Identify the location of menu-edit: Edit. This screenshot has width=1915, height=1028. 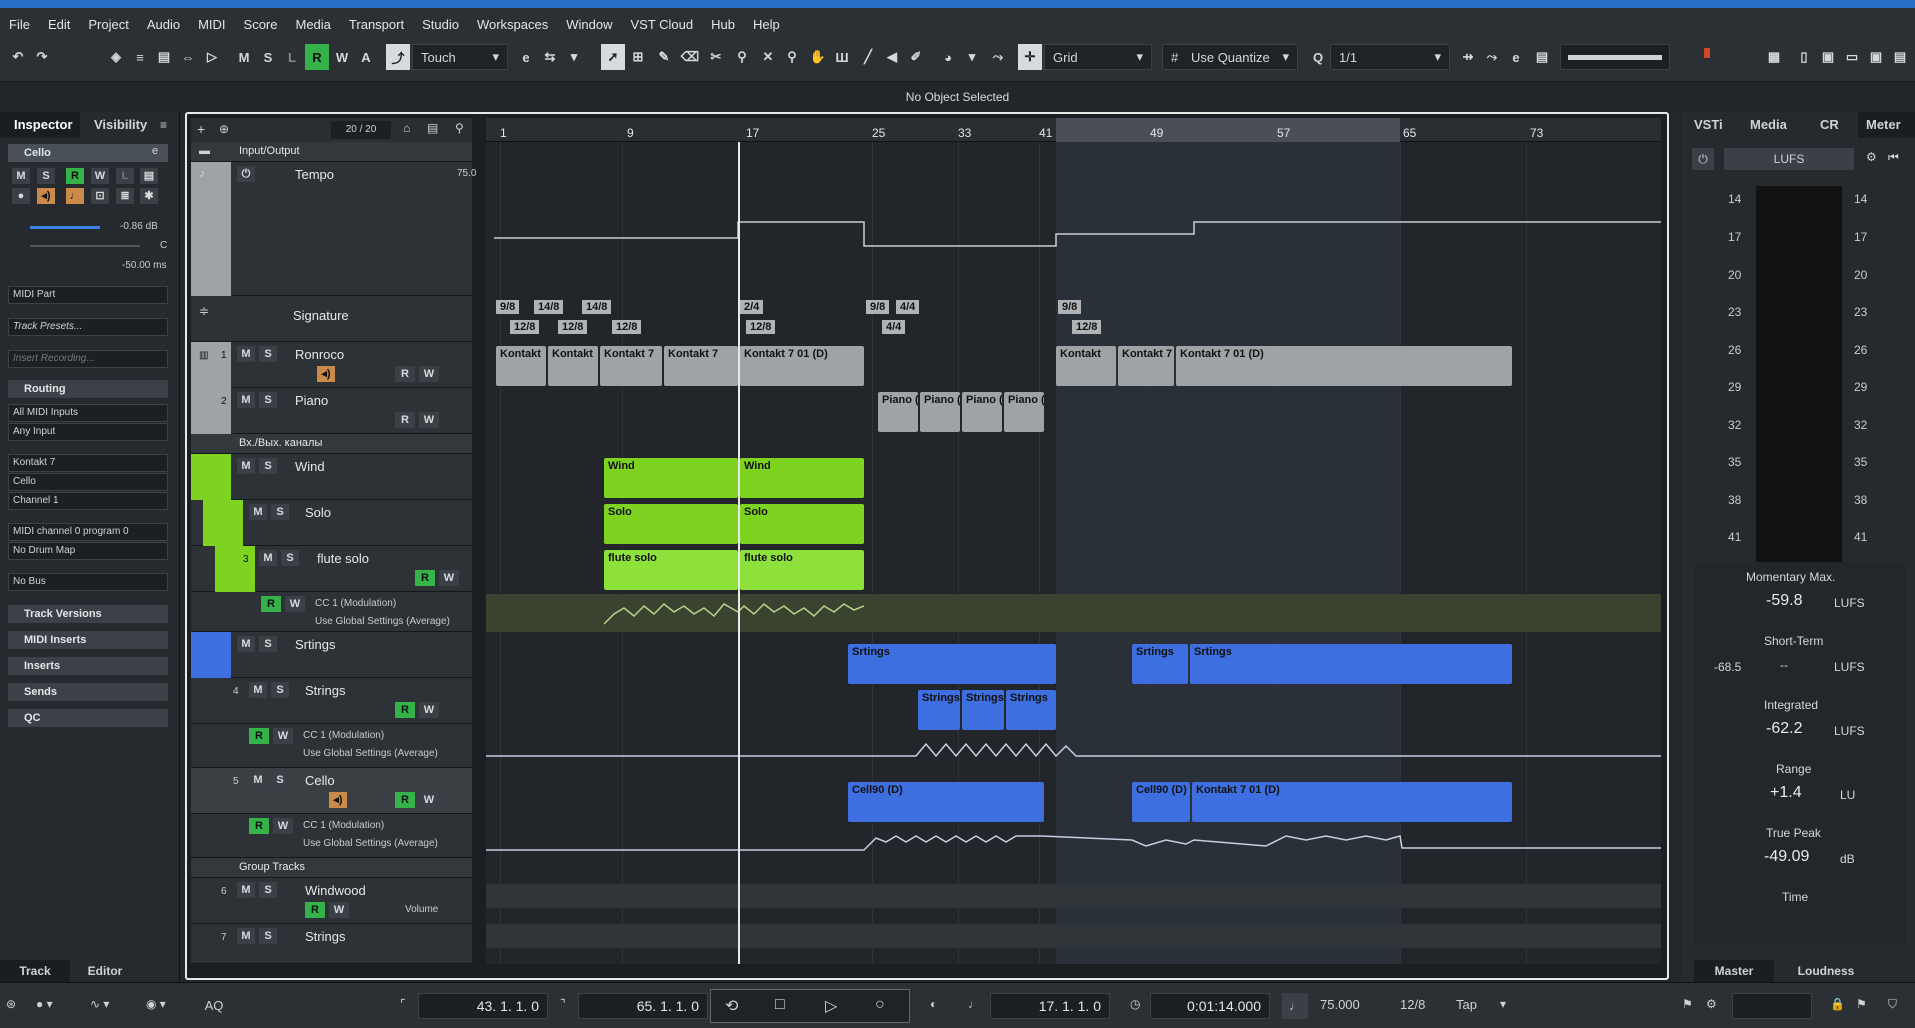
(59, 20).